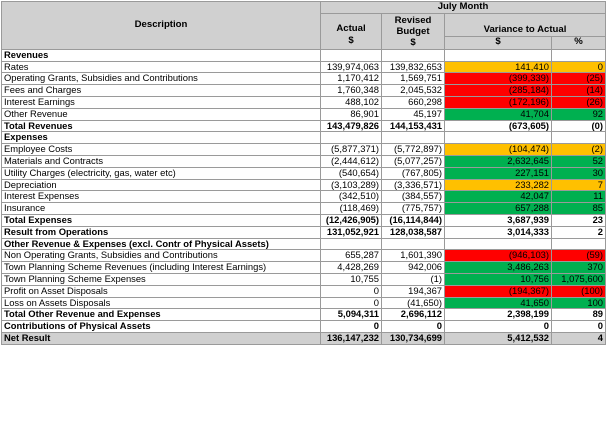 The width and height of the screenshot is (606, 425). Describe the element at coordinates (161, 291) in the screenshot. I see `description-cell: Profit on Asset Disposals` at that location.